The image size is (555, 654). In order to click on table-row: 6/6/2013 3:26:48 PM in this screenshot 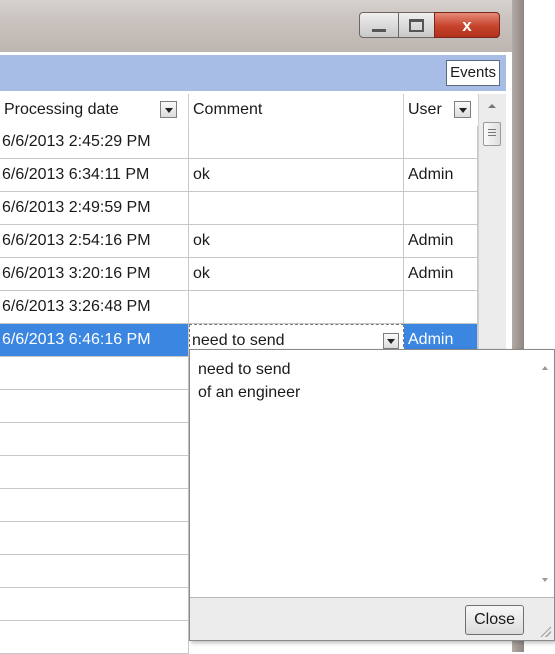, I will do `click(239, 307)`.